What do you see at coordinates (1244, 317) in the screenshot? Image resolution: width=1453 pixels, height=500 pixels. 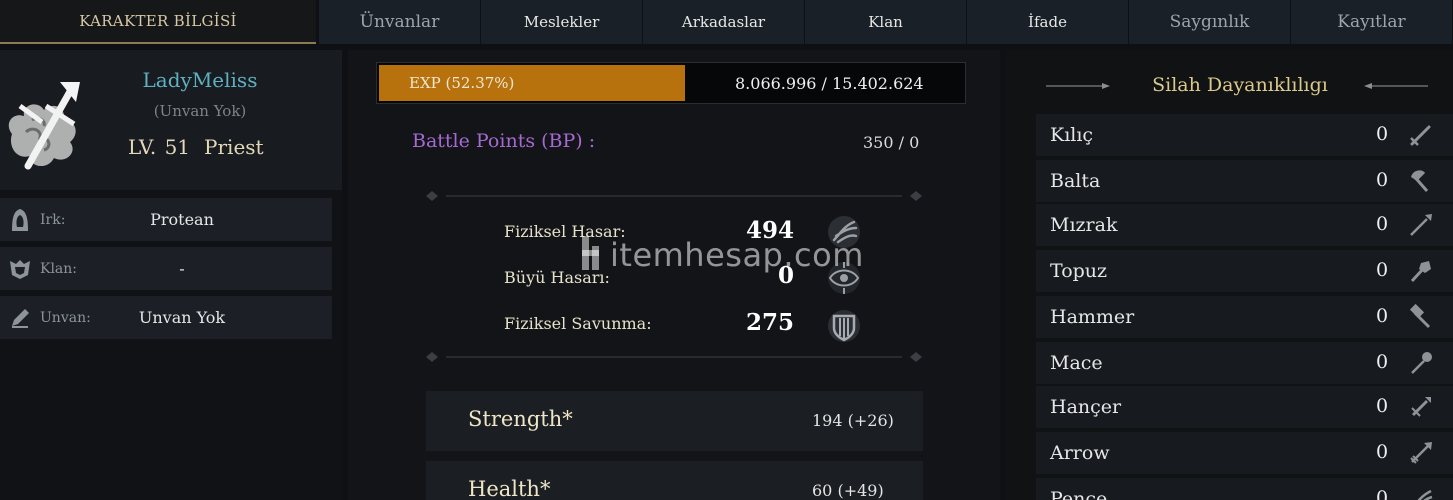 I see `weapon-row-hammer: Hammer 0` at bounding box center [1244, 317].